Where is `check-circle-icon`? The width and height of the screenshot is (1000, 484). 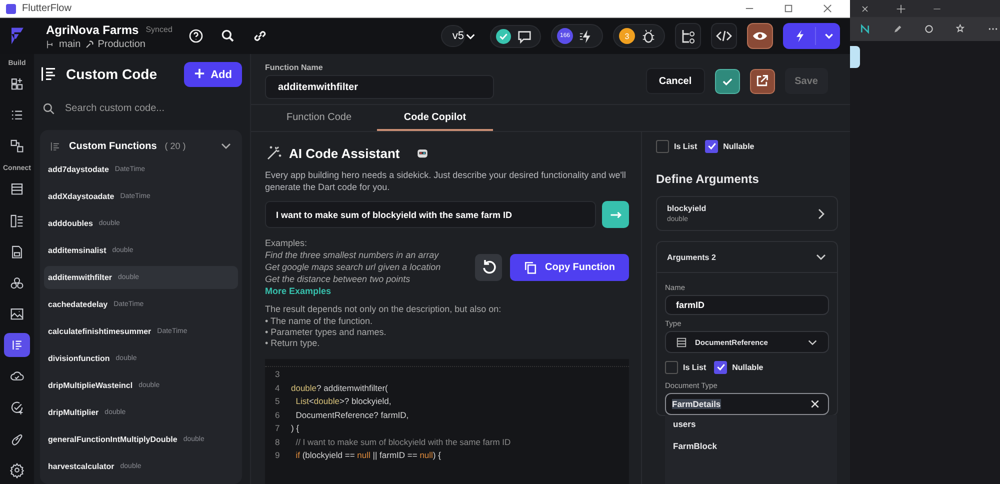
check-circle-icon is located at coordinates (503, 36).